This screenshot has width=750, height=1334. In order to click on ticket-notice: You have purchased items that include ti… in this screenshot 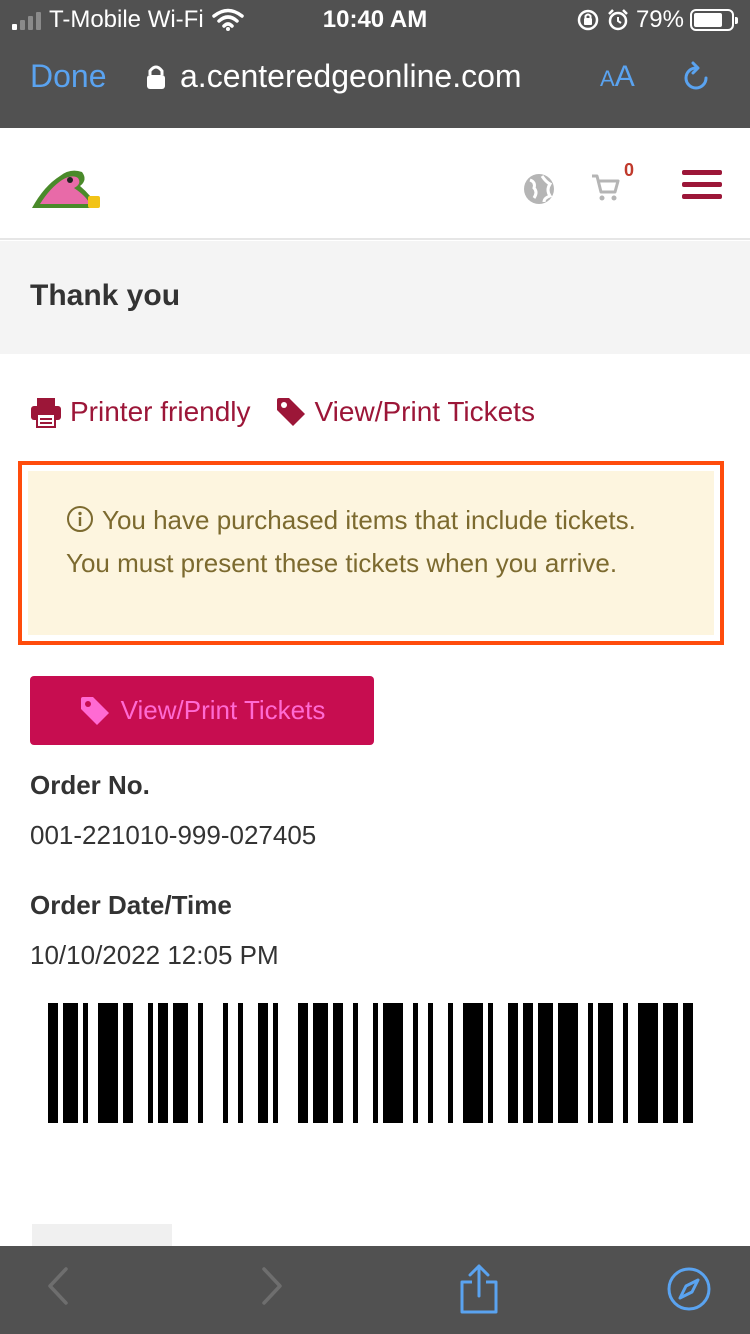, I will do `click(371, 553)`.